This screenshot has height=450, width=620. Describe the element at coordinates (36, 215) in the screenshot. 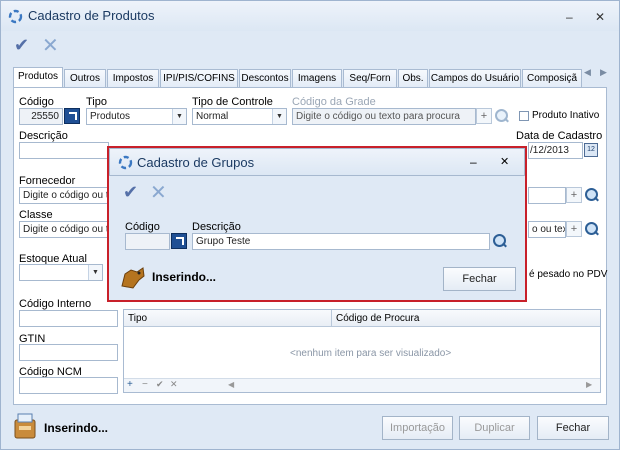

I see `classe-label: Classe` at that location.